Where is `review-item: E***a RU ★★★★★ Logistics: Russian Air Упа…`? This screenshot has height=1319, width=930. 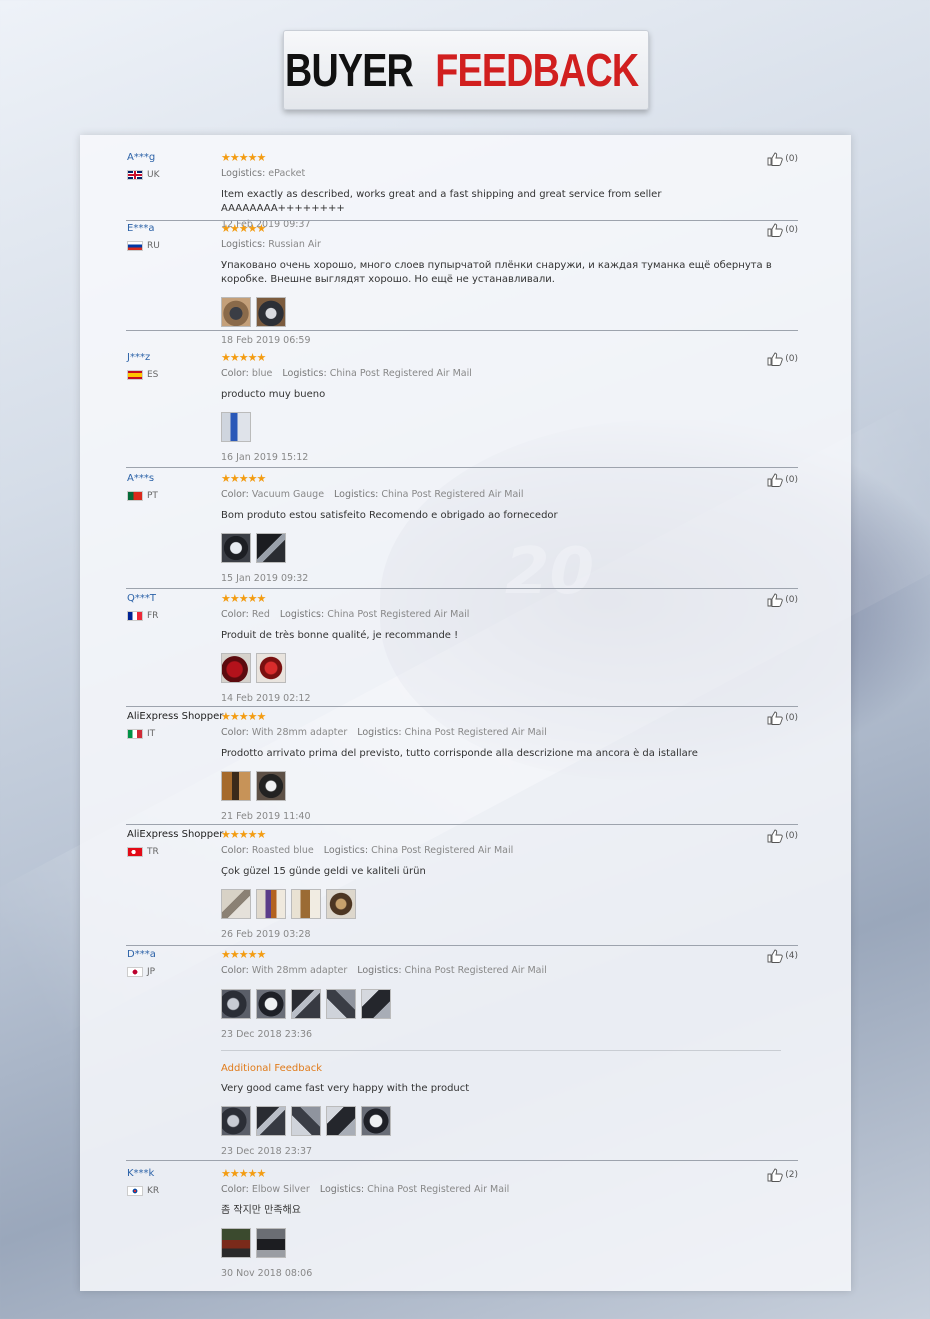
review-item: E***a RU ★★★★★ Logistics: Russian Air Упа… is located at coordinates (462, 277).